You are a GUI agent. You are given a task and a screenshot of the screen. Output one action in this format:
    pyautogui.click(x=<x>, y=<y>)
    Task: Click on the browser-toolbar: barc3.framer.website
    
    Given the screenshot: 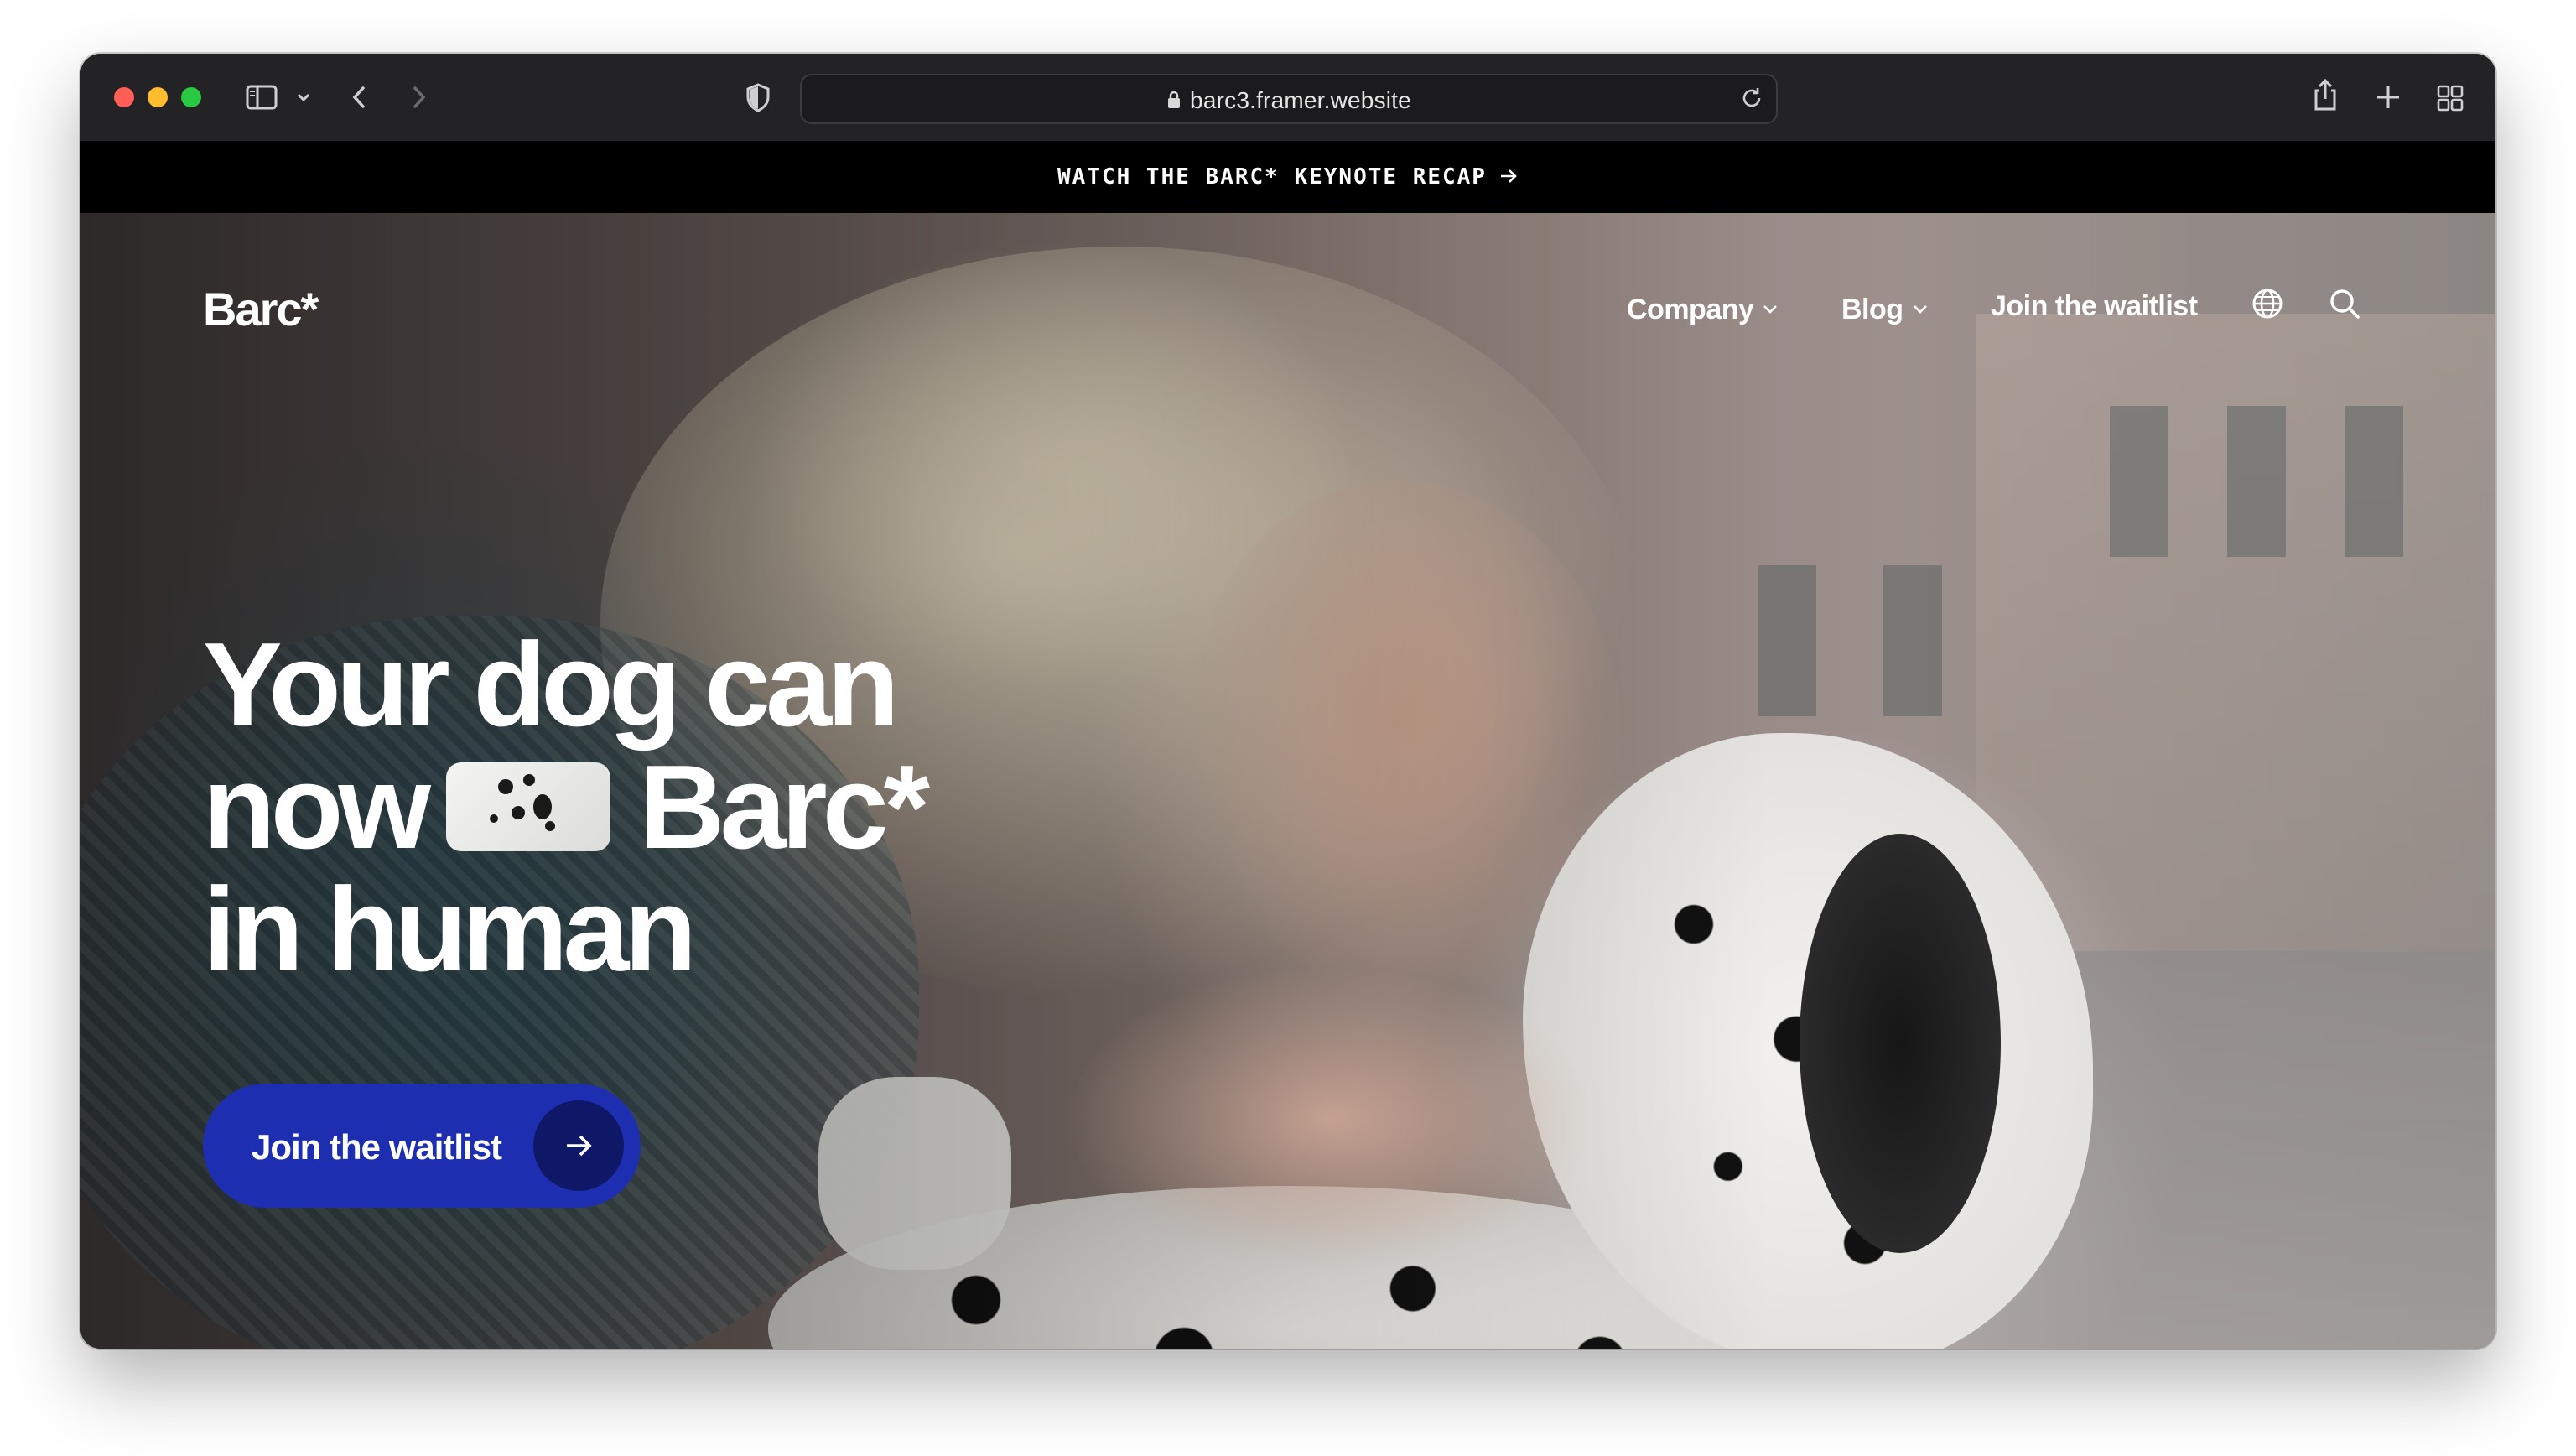 What is the action you would take?
    pyautogui.click(x=1288, y=98)
    